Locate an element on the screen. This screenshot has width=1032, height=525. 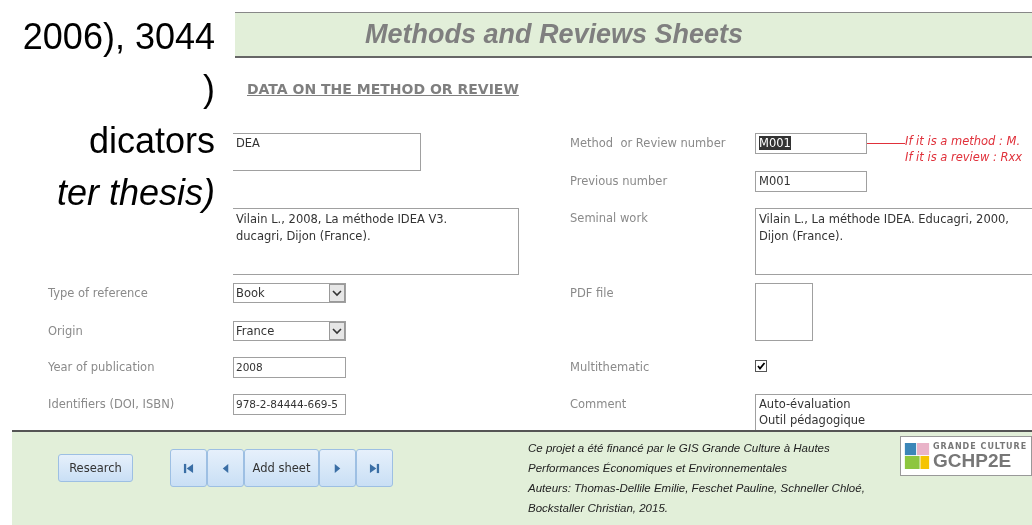
slide-text: ) is located at coordinates (209, 89).